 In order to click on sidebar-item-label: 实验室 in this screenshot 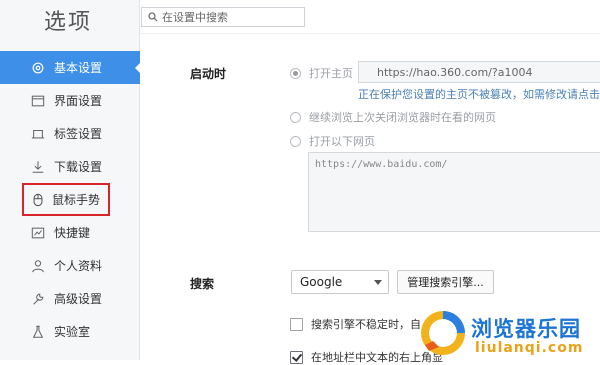, I will do `click(72, 332)`.